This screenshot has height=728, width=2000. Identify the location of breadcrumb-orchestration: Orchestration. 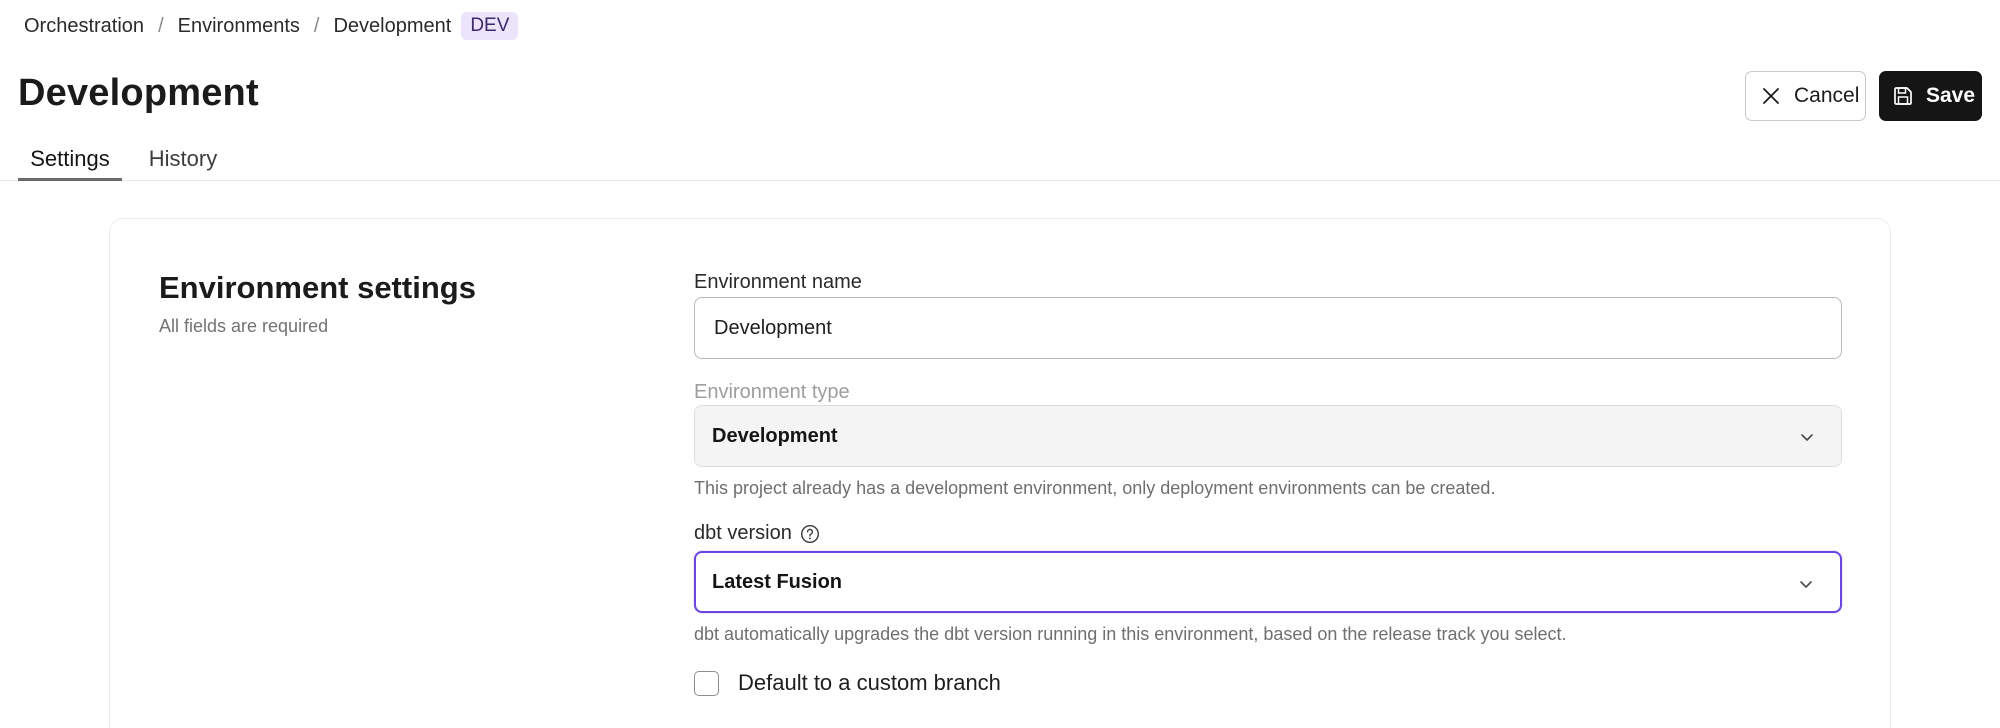
(84, 26).